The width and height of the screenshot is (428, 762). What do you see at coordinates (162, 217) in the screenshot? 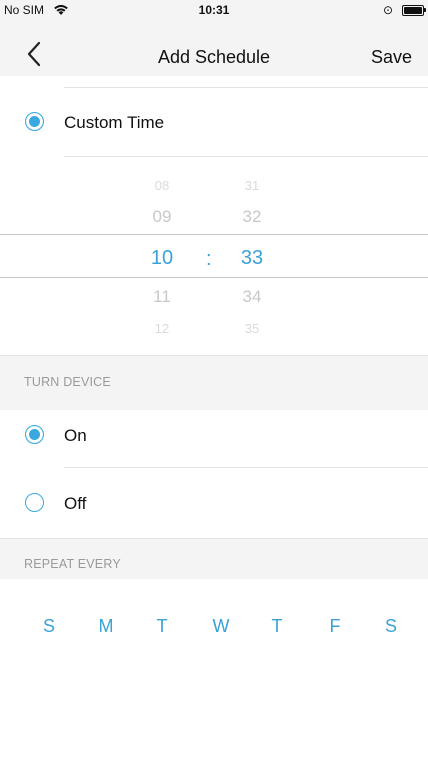
I see `hour-option: 09` at bounding box center [162, 217].